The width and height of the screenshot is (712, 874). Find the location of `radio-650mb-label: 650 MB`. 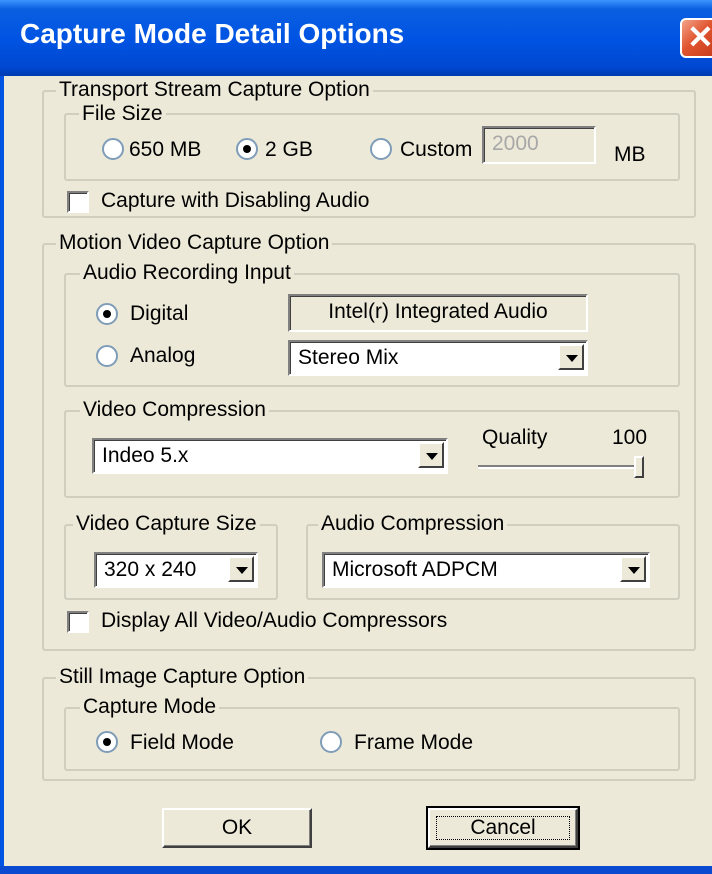

radio-650mb-label: 650 MB is located at coordinates (165, 149).